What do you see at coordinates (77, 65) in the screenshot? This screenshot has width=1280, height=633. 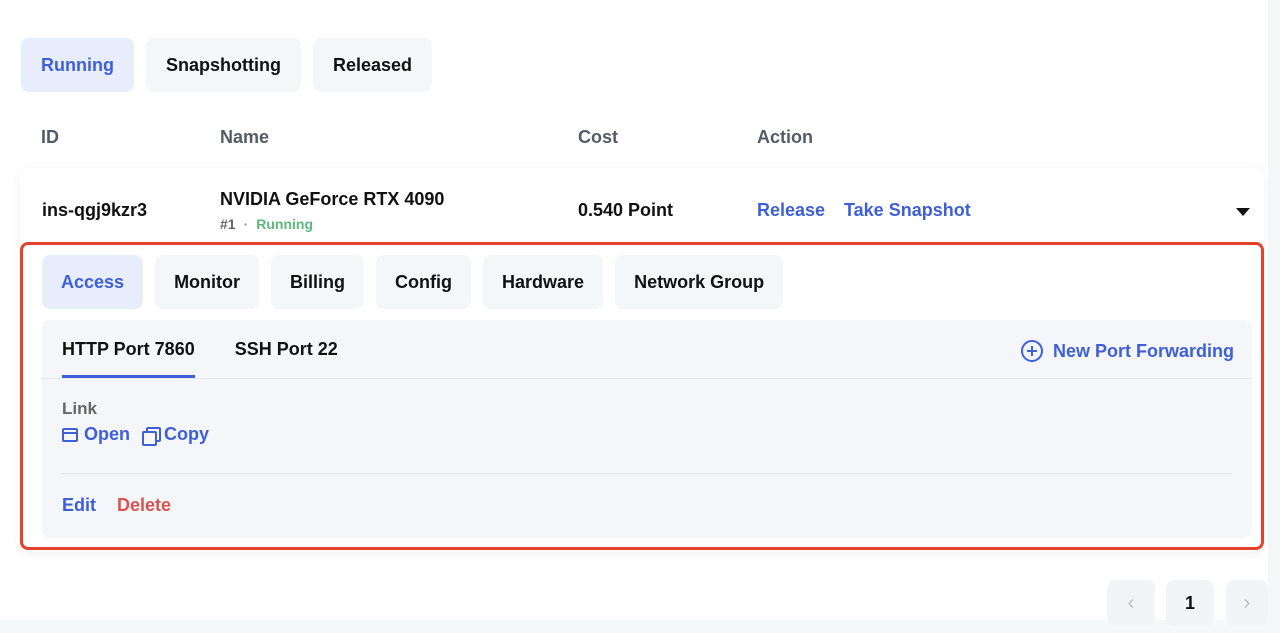 I see `tab-running: Running` at bounding box center [77, 65].